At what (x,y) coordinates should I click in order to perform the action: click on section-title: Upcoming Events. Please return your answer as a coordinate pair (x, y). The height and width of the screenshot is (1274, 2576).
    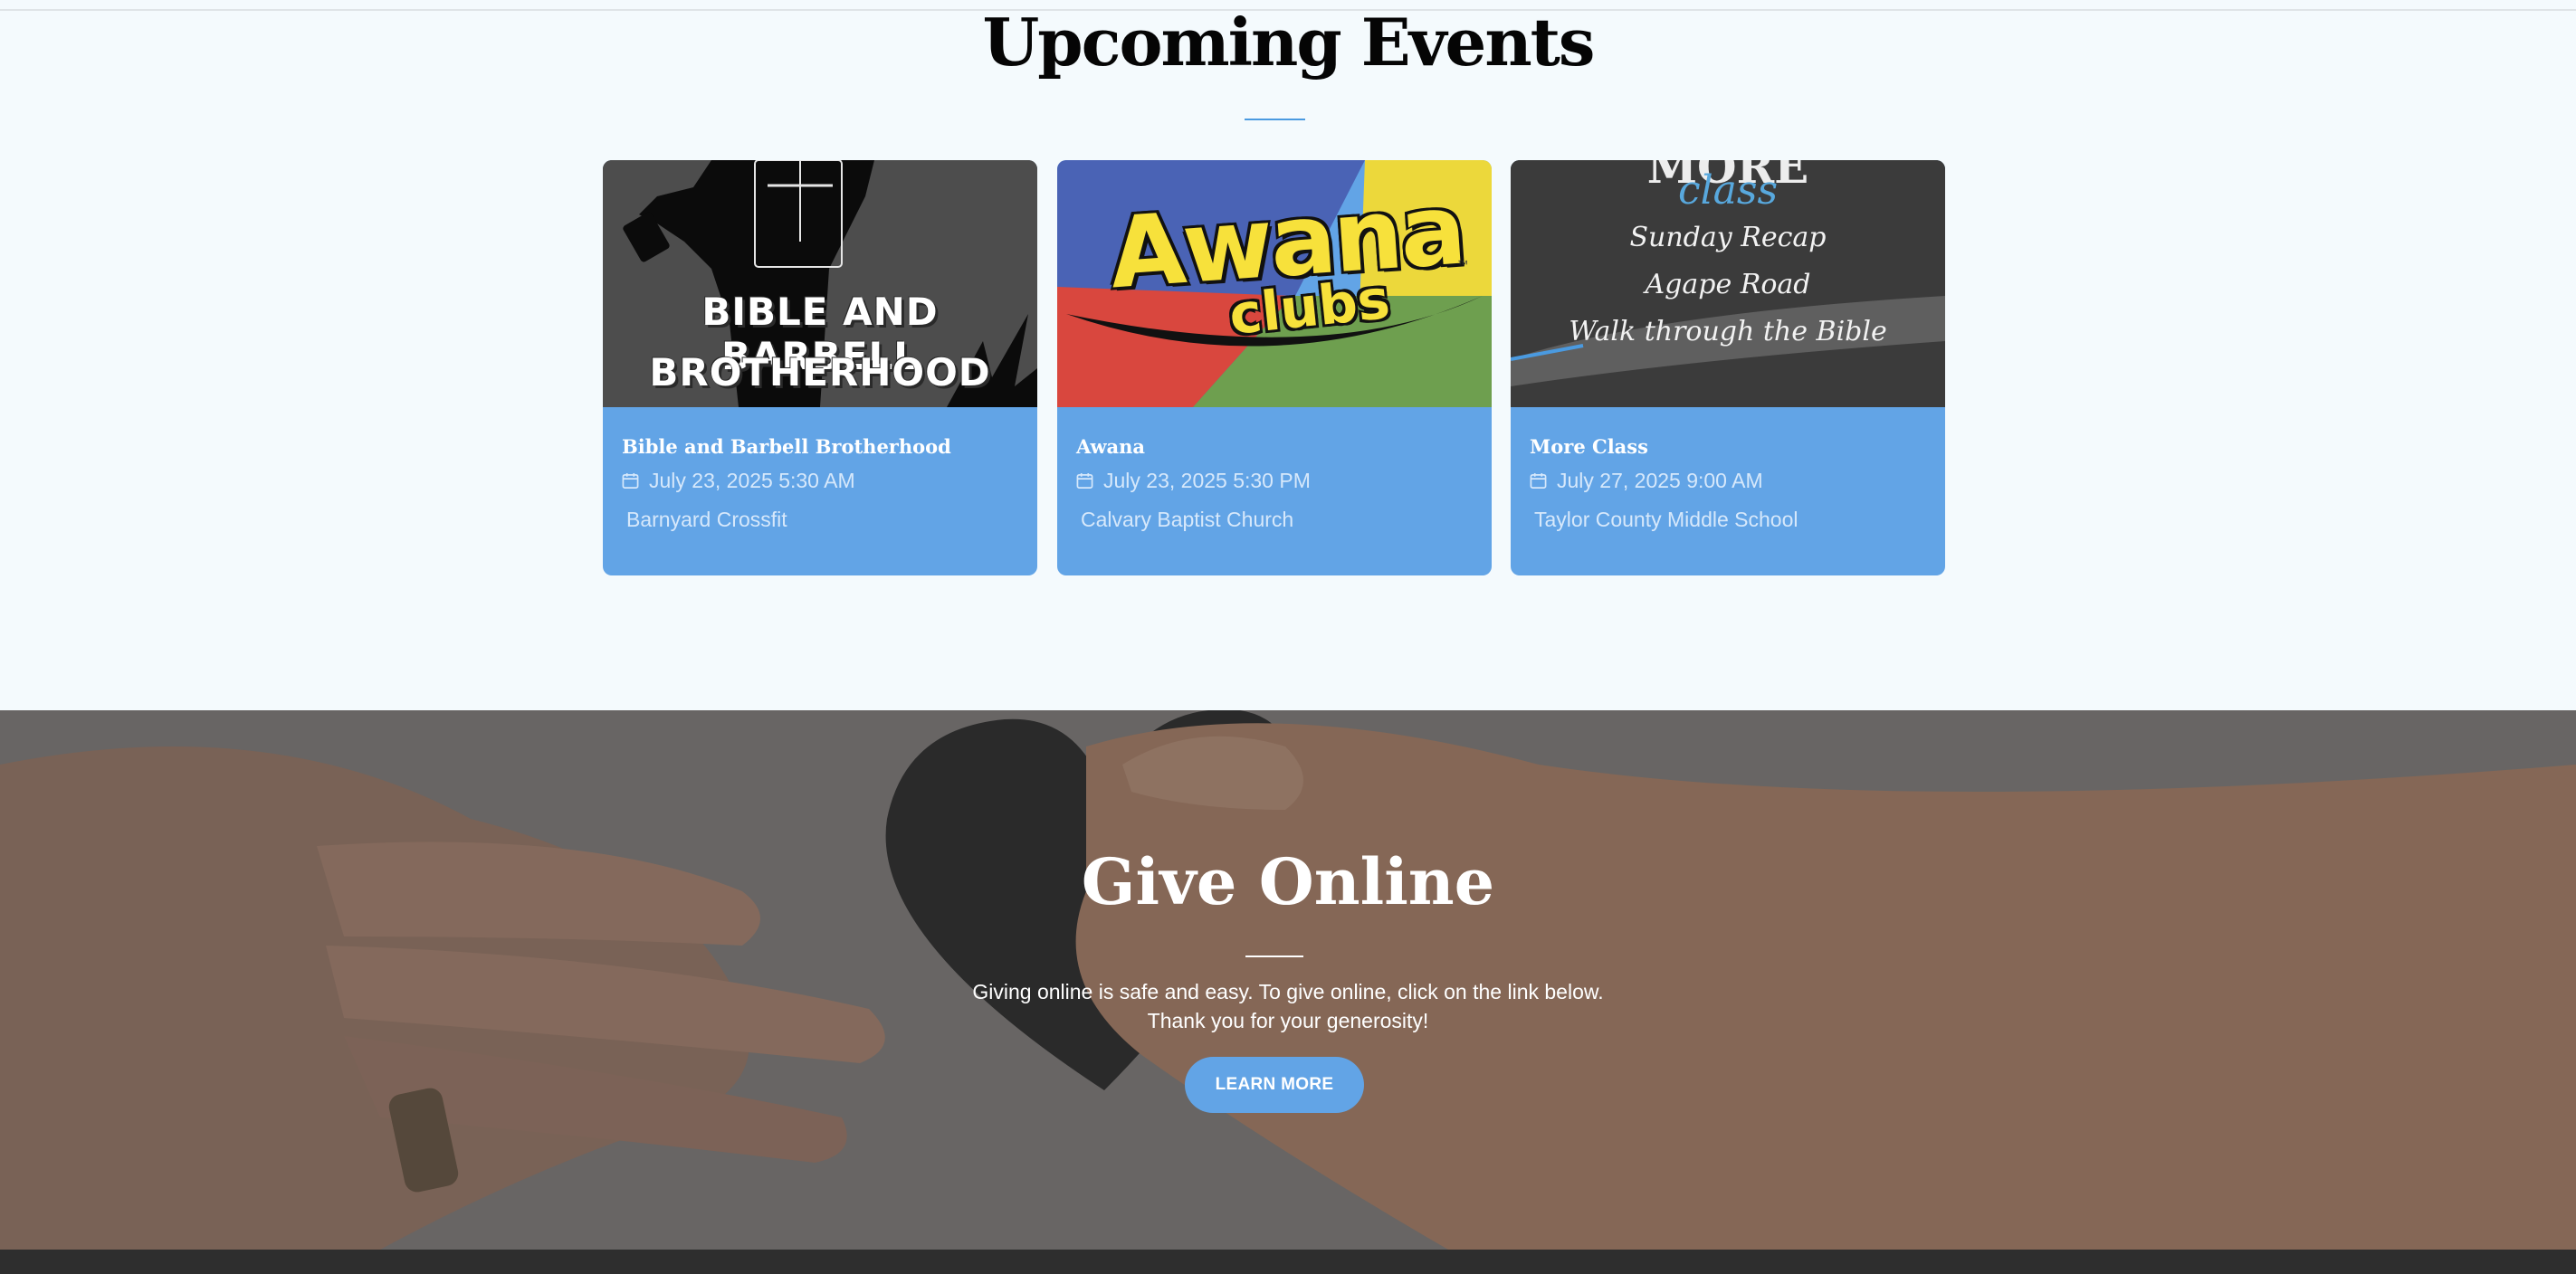
    Looking at the image, I should click on (1289, 42).